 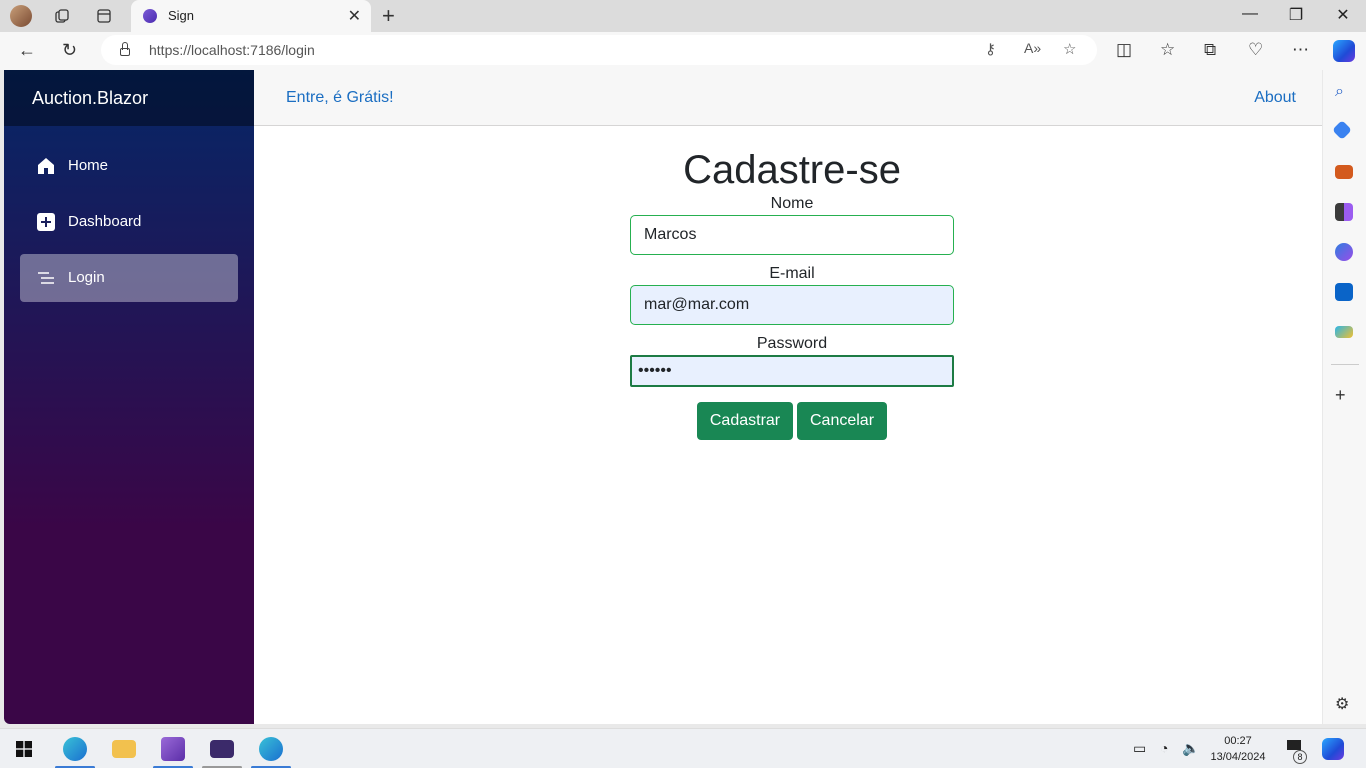 What do you see at coordinates (62, 16) in the screenshot?
I see `workspaces-icon` at bounding box center [62, 16].